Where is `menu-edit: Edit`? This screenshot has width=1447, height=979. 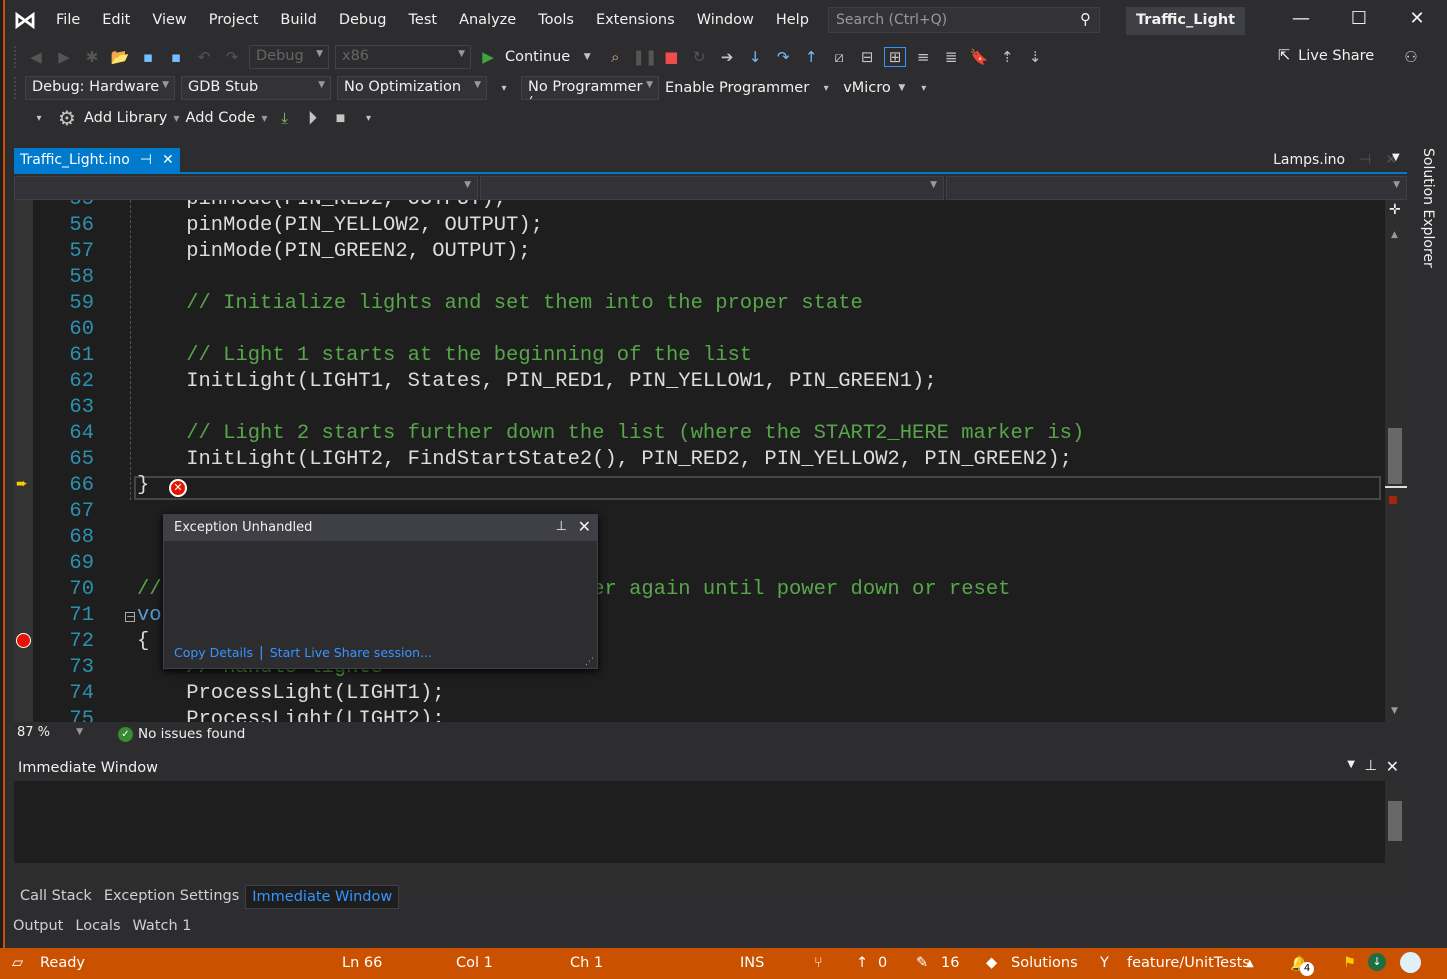
menu-edit: Edit is located at coordinates (116, 20).